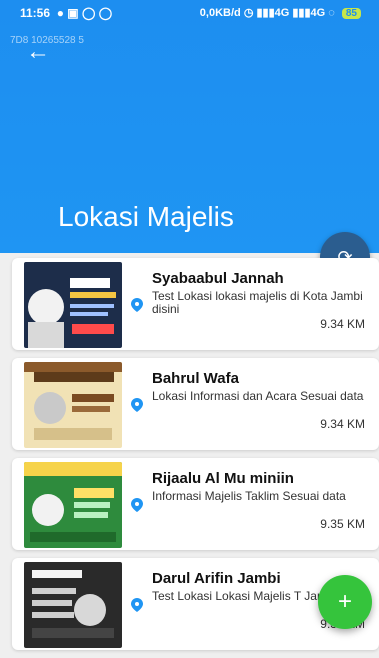 This screenshot has height=658, width=379. I want to click on network-speed: 0,0KB/d, so click(220, 13).